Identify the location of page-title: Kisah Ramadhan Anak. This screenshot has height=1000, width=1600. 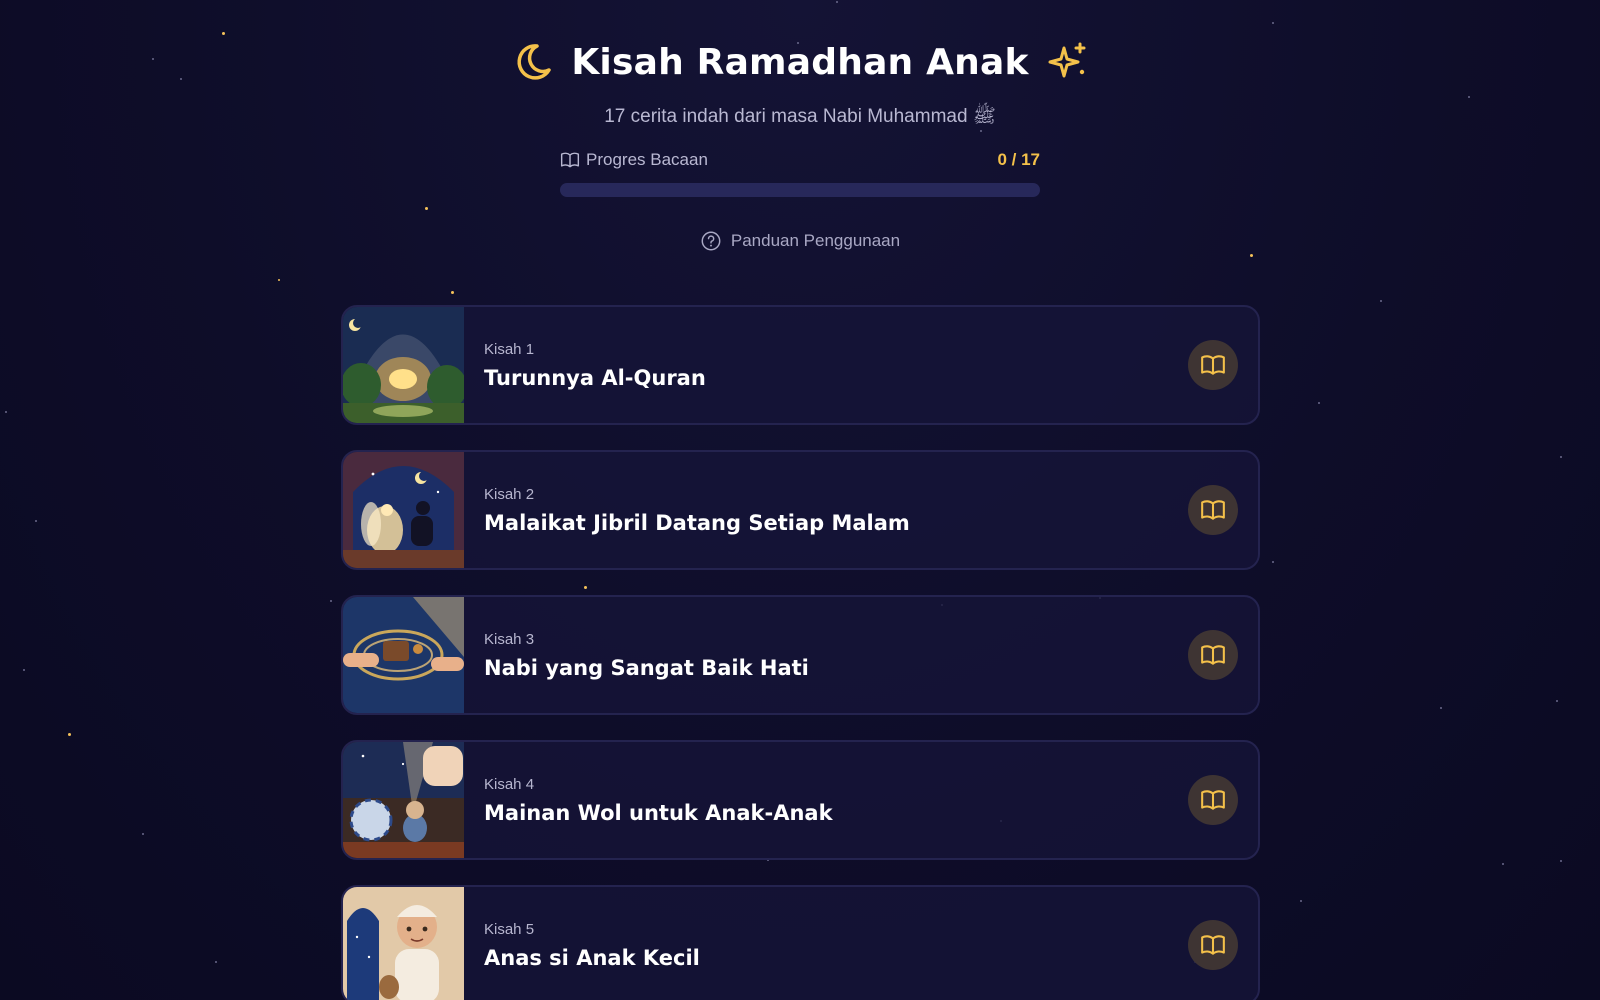
(800, 62).